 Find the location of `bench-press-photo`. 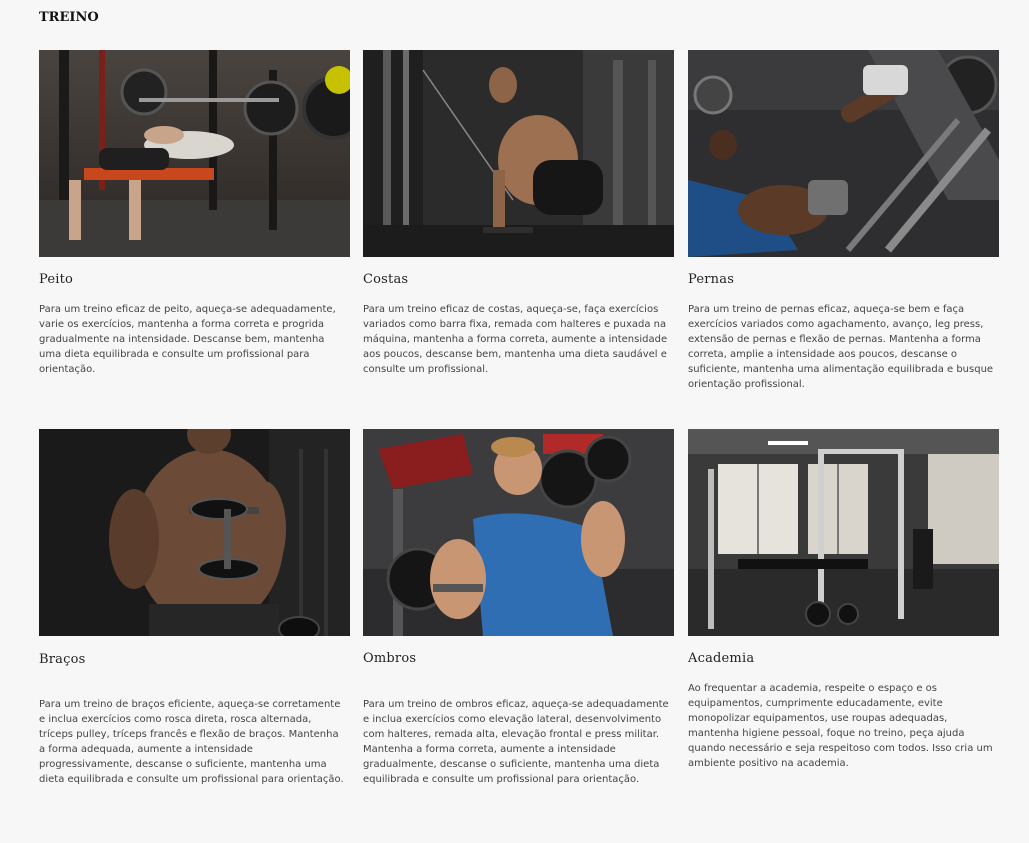

bench-press-photo is located at coordinates (194, 153).